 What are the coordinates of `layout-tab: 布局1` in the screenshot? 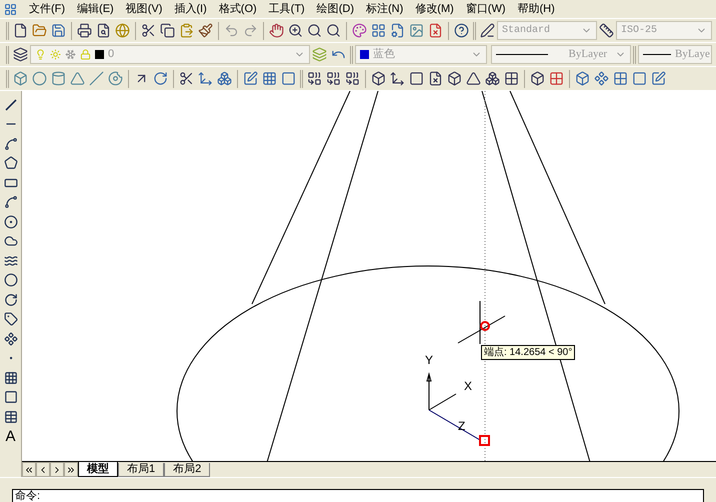 It's located at (141, 470).